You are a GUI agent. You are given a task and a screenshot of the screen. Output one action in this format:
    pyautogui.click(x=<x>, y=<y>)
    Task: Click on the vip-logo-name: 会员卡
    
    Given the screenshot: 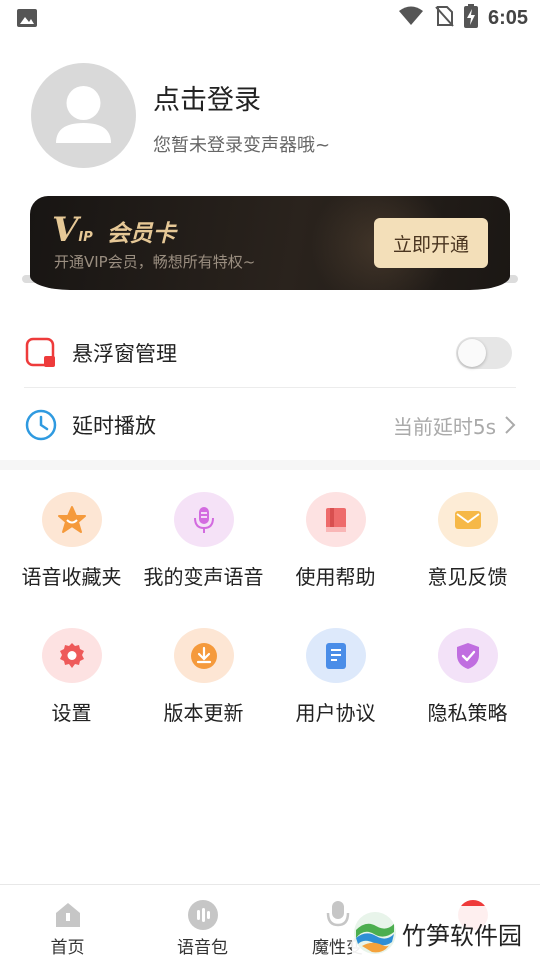 What is the action you would take?
    pyautogui.click(x=141, y=234)
    